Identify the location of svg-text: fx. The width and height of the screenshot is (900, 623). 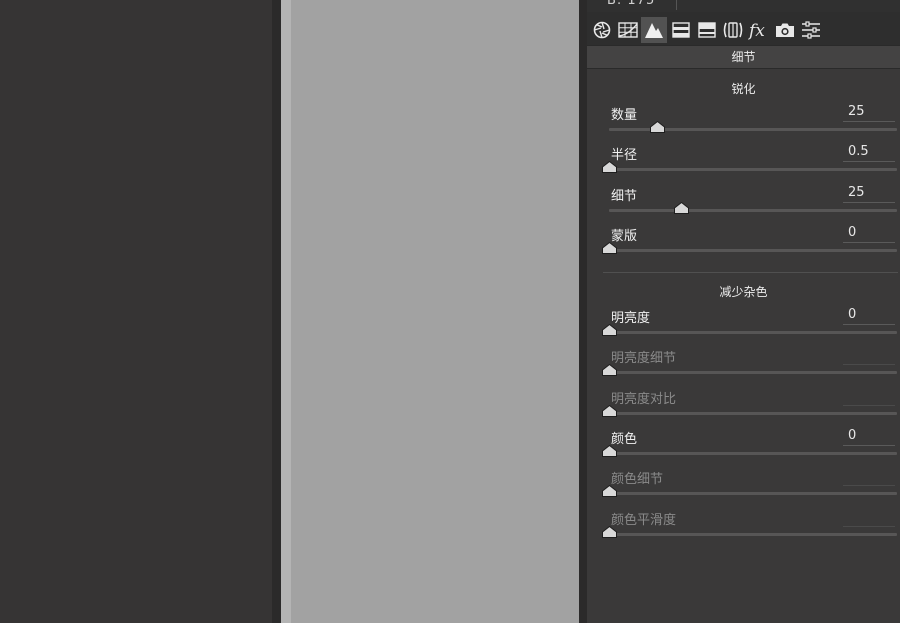
(756, 30).